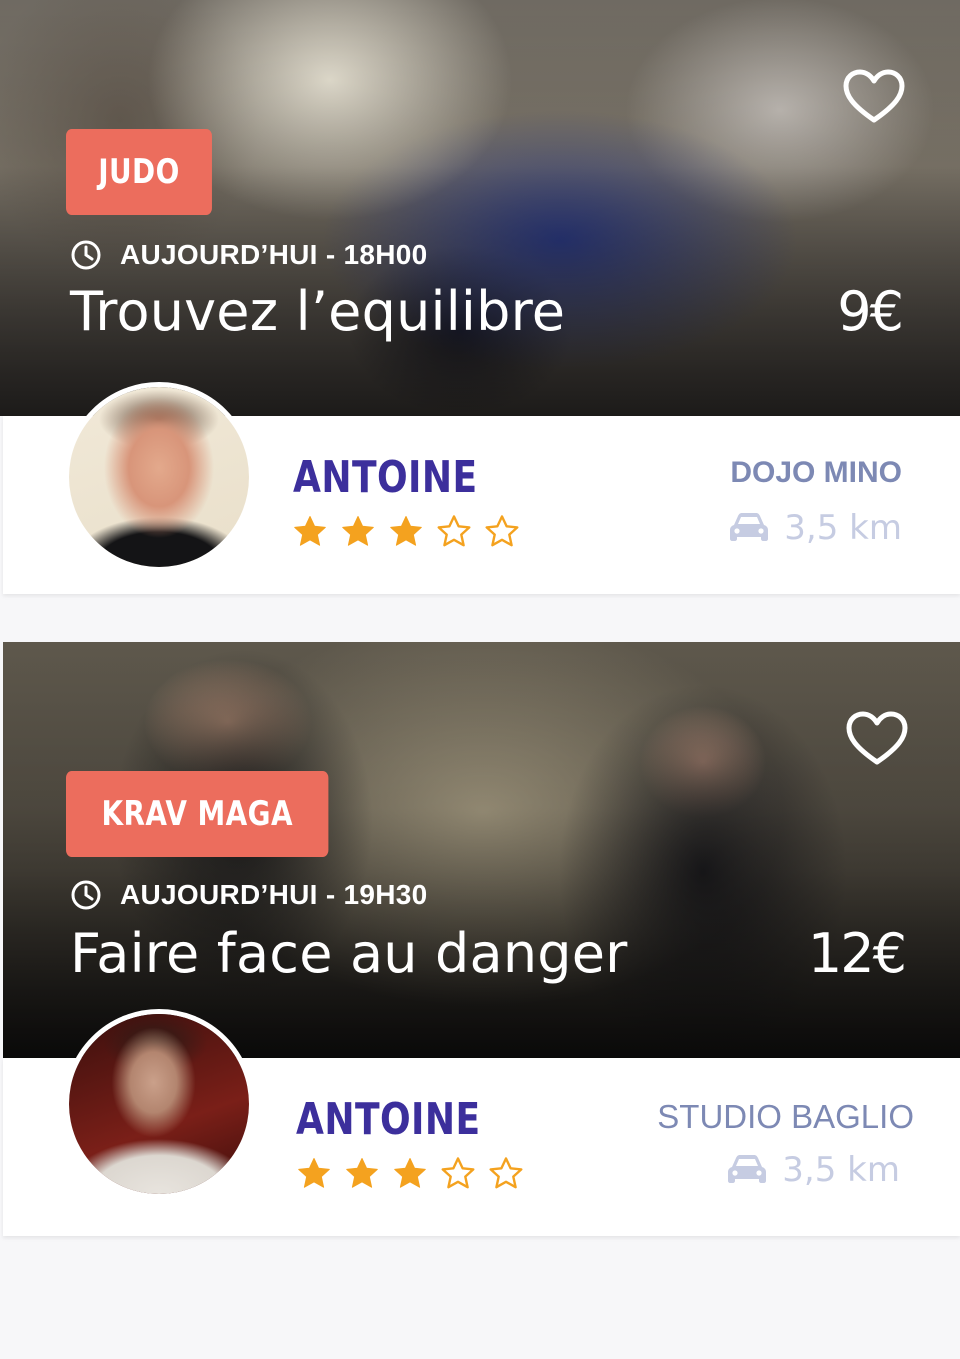 The width and height of the screenshot is (960, 1359). I want to click on class-time-label: AUJOURD’HUI - 19H30, so click(274, 894).